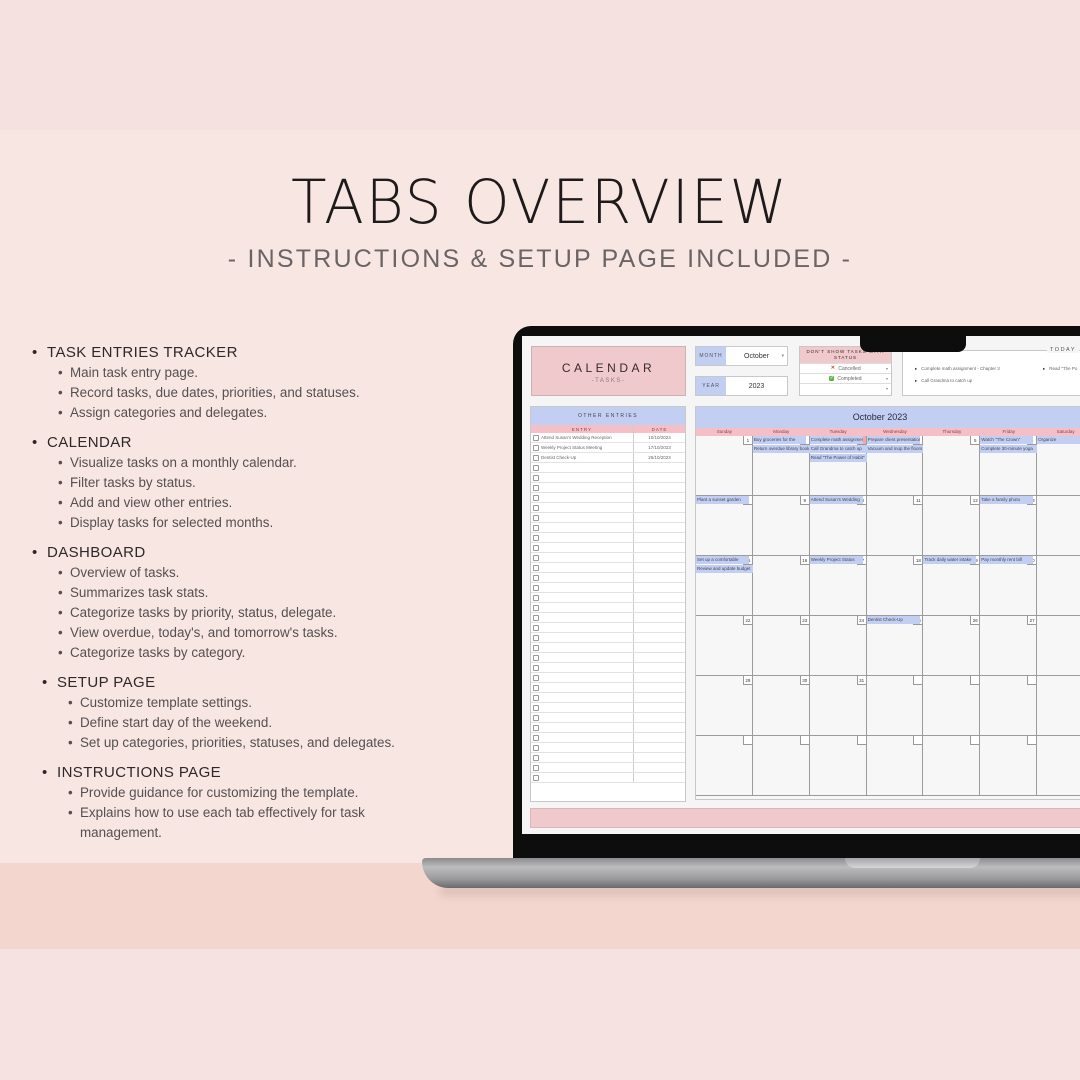  I want to click on calendar-task: Watch "The Crown", so click(1007, 440).